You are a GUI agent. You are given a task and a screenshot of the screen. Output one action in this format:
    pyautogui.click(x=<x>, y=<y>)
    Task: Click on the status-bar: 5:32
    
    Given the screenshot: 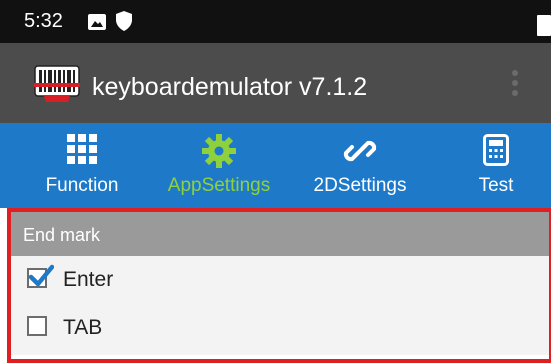 What is the action you would take?
    pyautogui.click(x=275, y=21)
    